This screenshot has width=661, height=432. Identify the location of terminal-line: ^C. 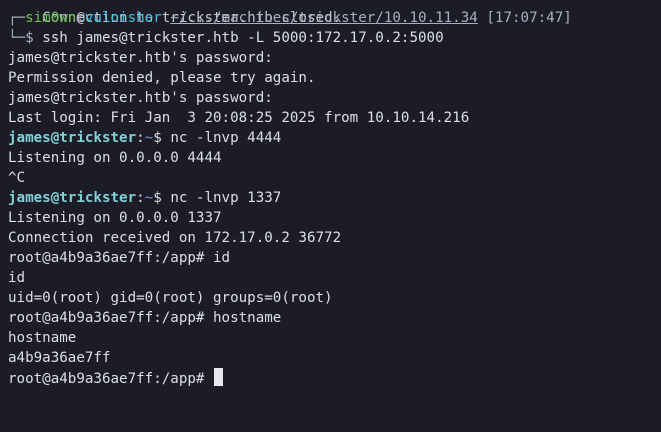
(334, 178).